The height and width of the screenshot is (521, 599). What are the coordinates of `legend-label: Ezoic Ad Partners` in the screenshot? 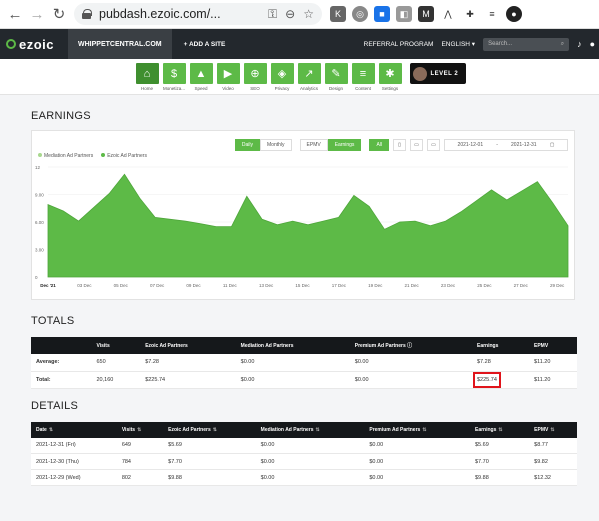 It's located at (127, 156).